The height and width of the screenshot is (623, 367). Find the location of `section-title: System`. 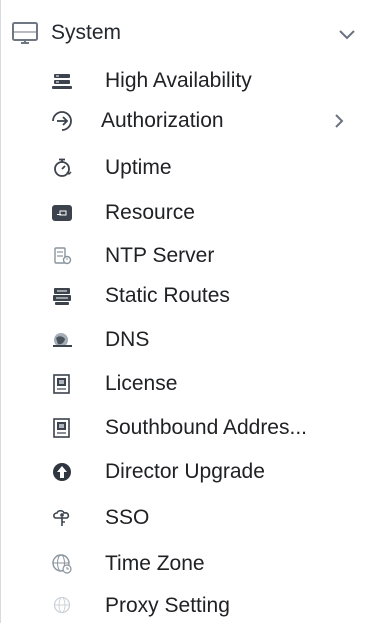

section-title: System is located at coordinates (86, 32).